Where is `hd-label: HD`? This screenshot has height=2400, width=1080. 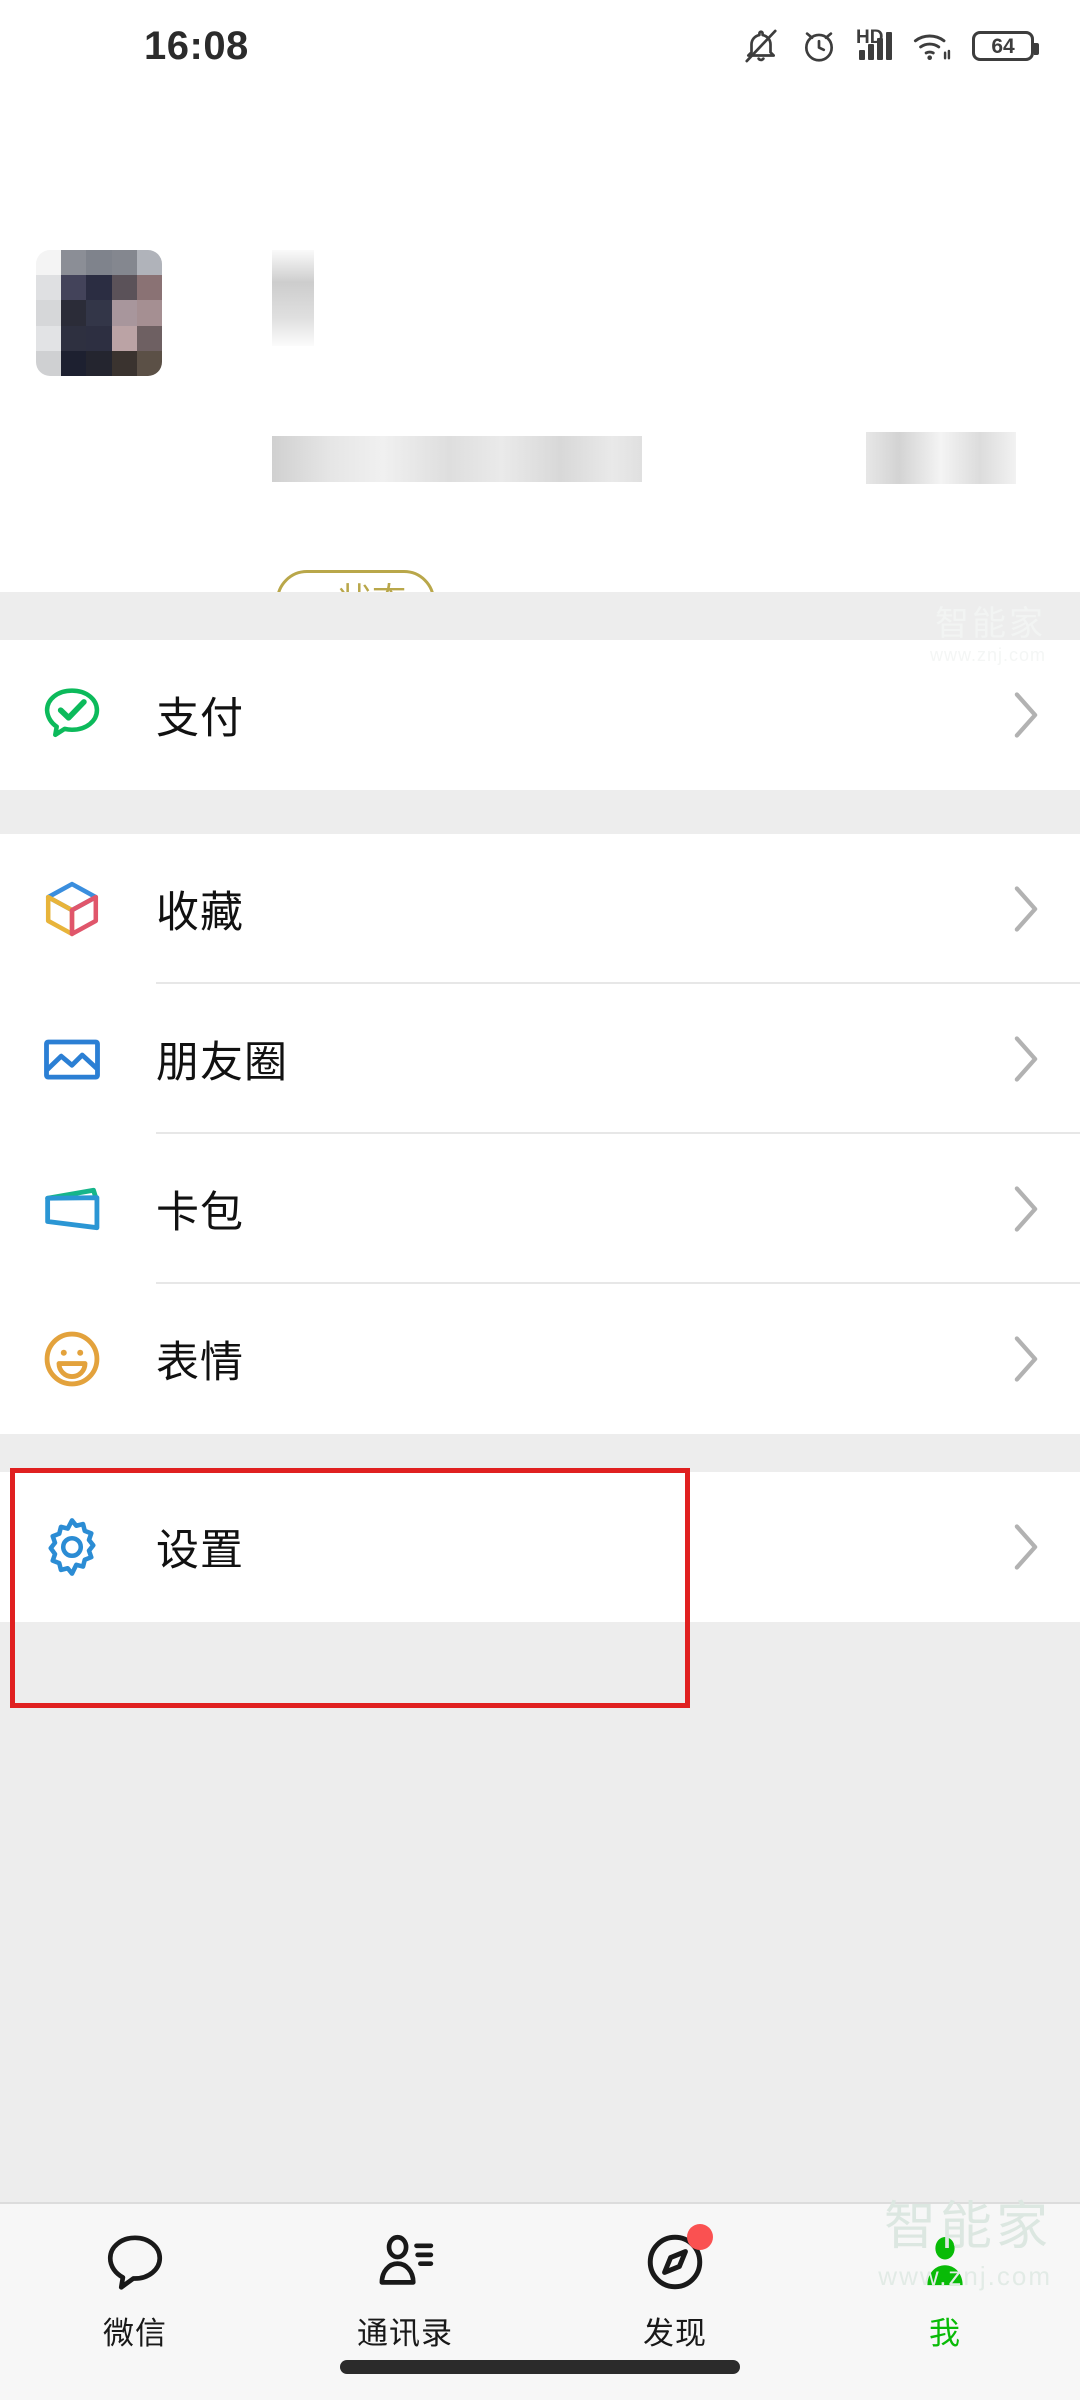 hd-label: HD is located at coordinates (870, 37).